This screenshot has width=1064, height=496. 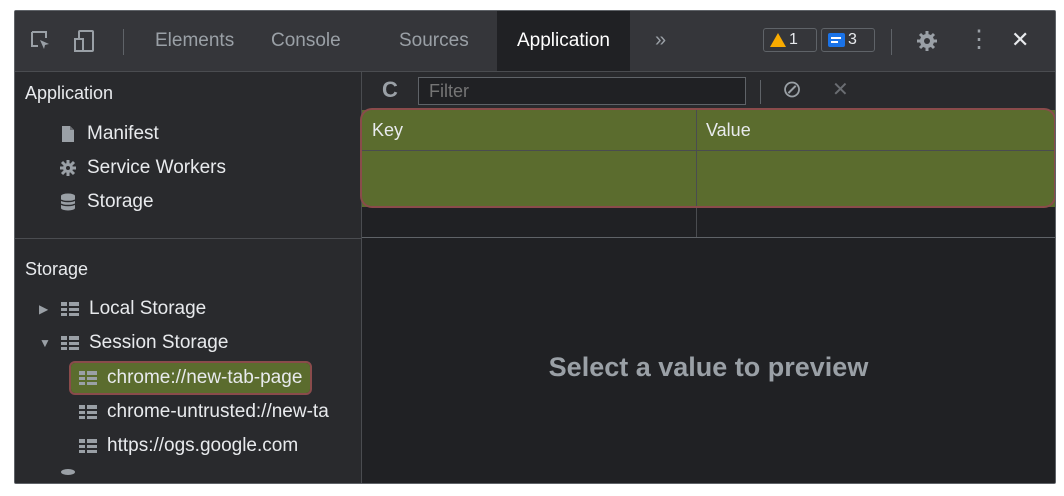 What do you see at coordinates (760, 92) in the screenshot?
I see `filter-divider` at bounding box center [760, 92].